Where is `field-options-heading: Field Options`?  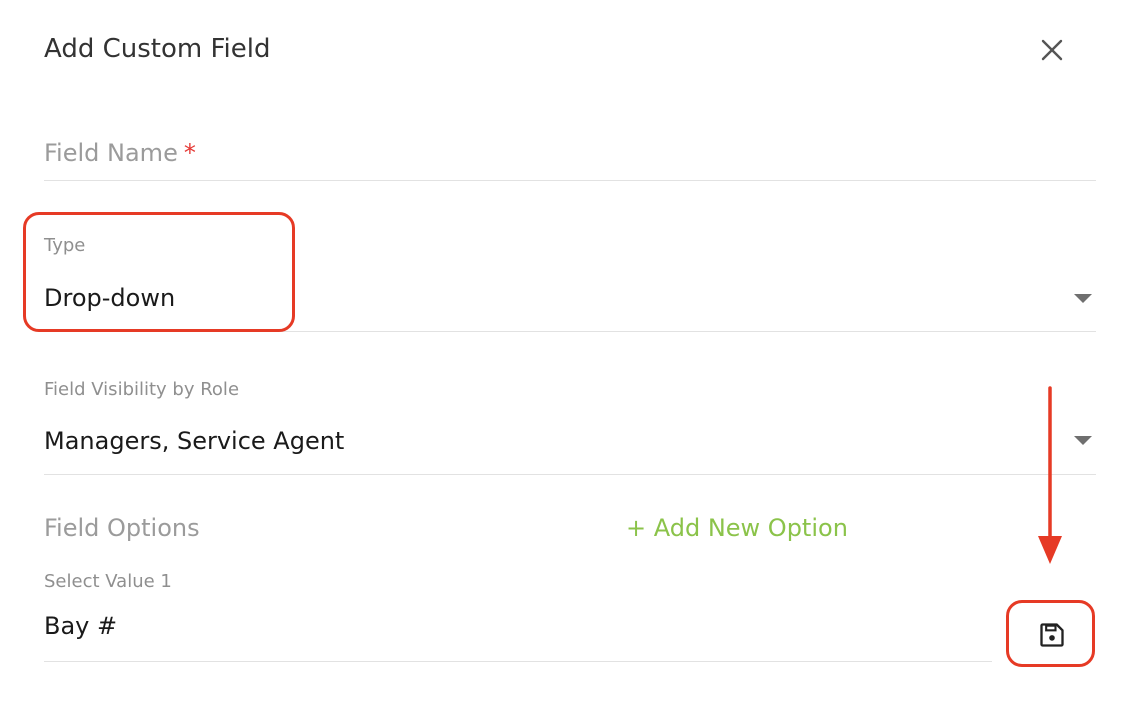 field-options-heading: Field Options is located at coordinates (122, 528).